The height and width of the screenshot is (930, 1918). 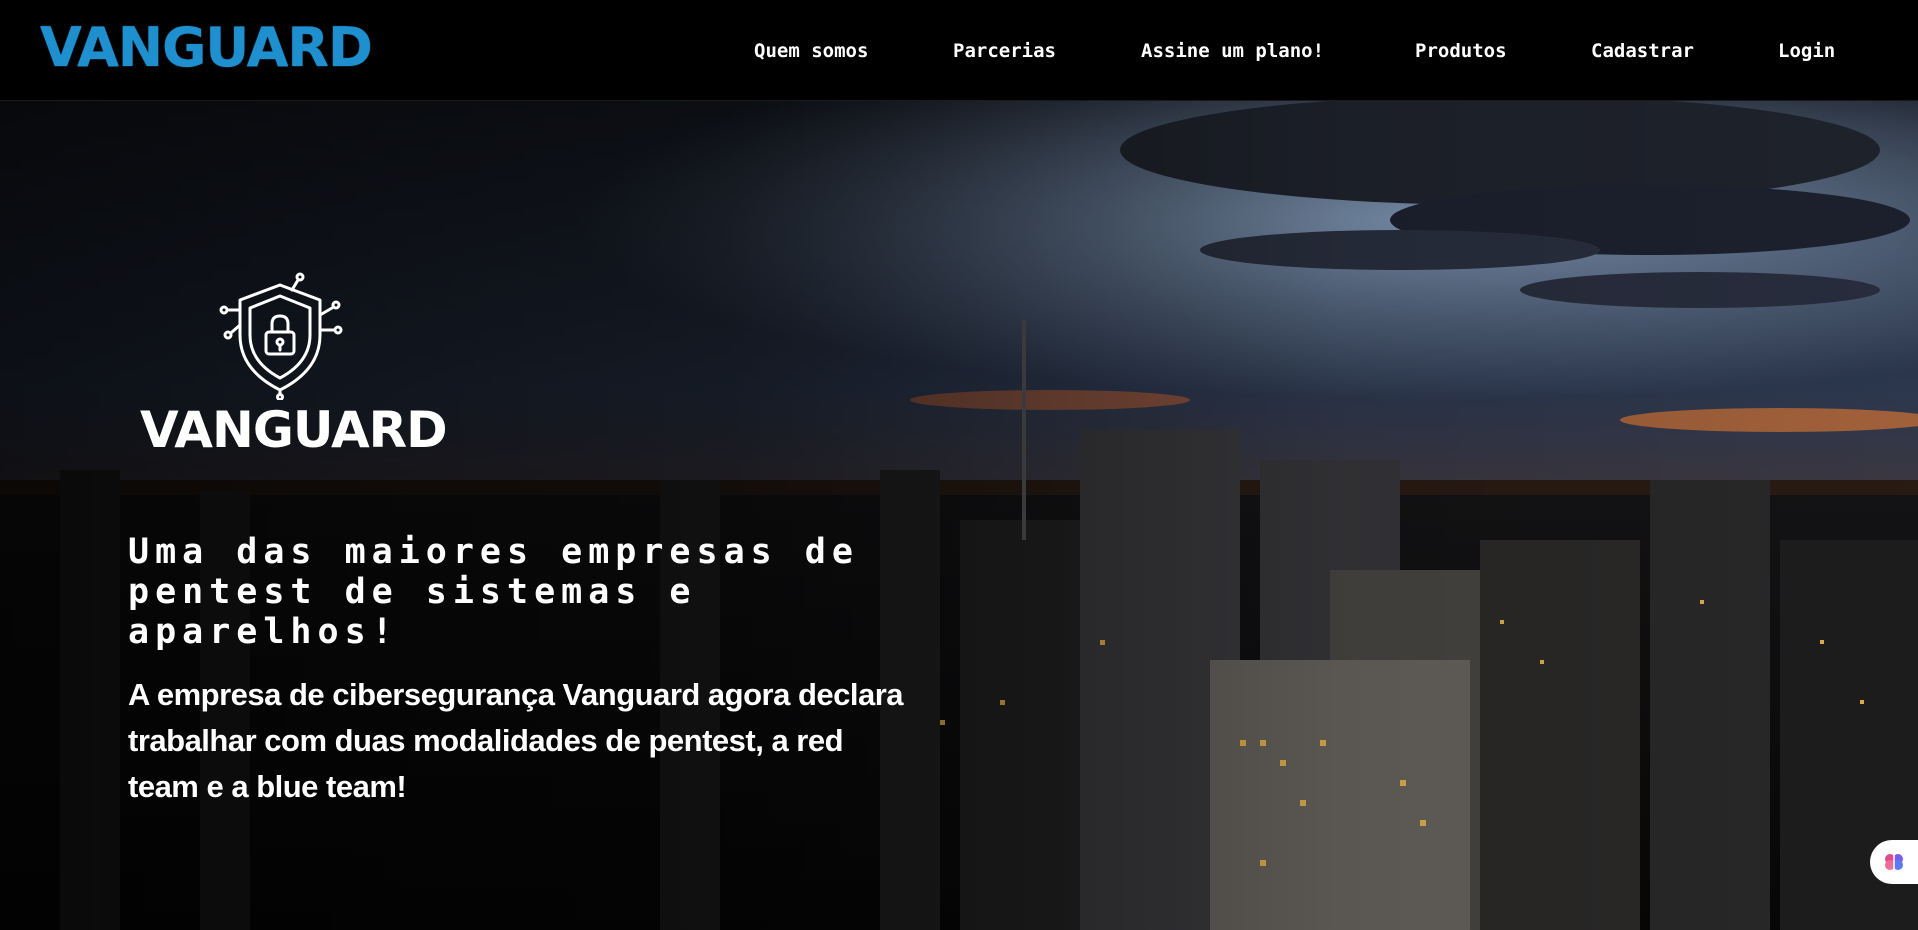 I want to click on brain-icon, so click(x=1894, y=862).